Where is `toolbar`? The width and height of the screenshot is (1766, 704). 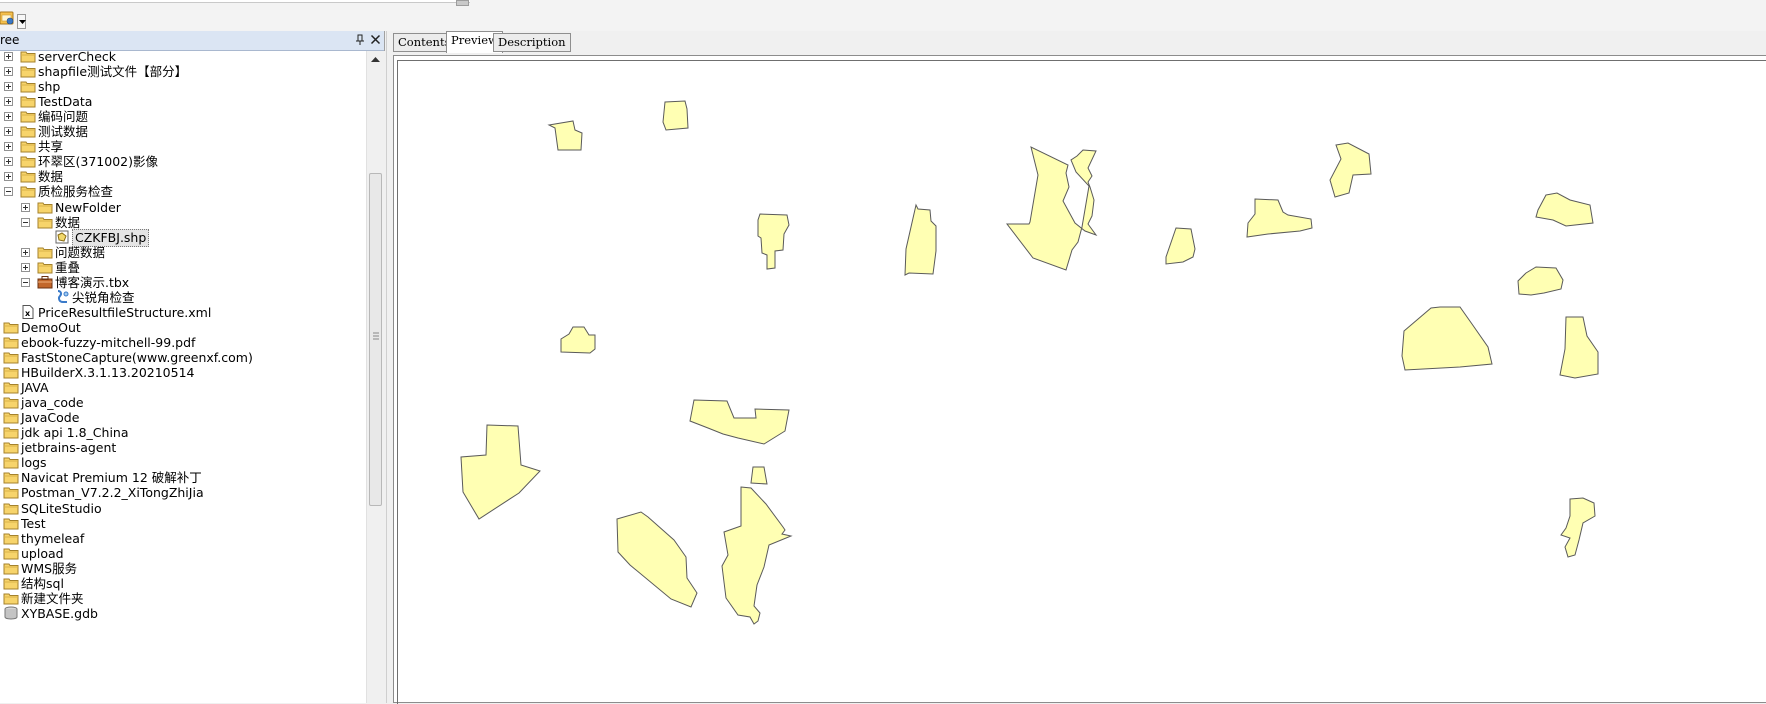
toolbar is located at coordinates (883, 15).